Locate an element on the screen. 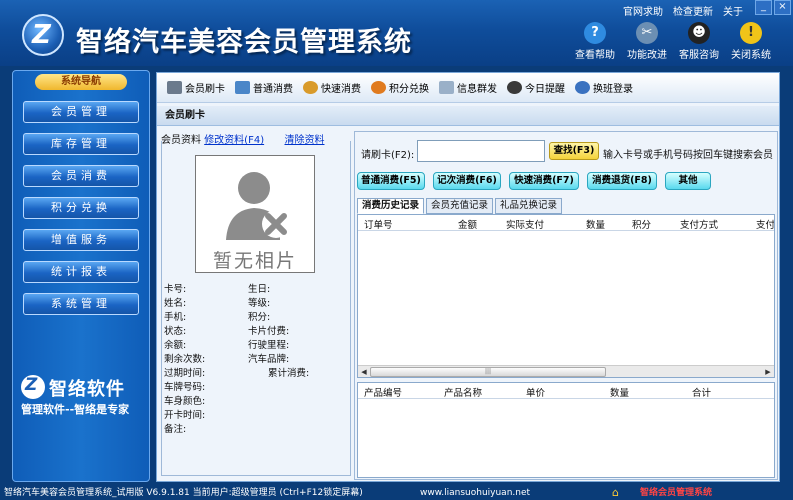  normal-consume-button: 普通消费(F5) is located at coordinates (391, 181).